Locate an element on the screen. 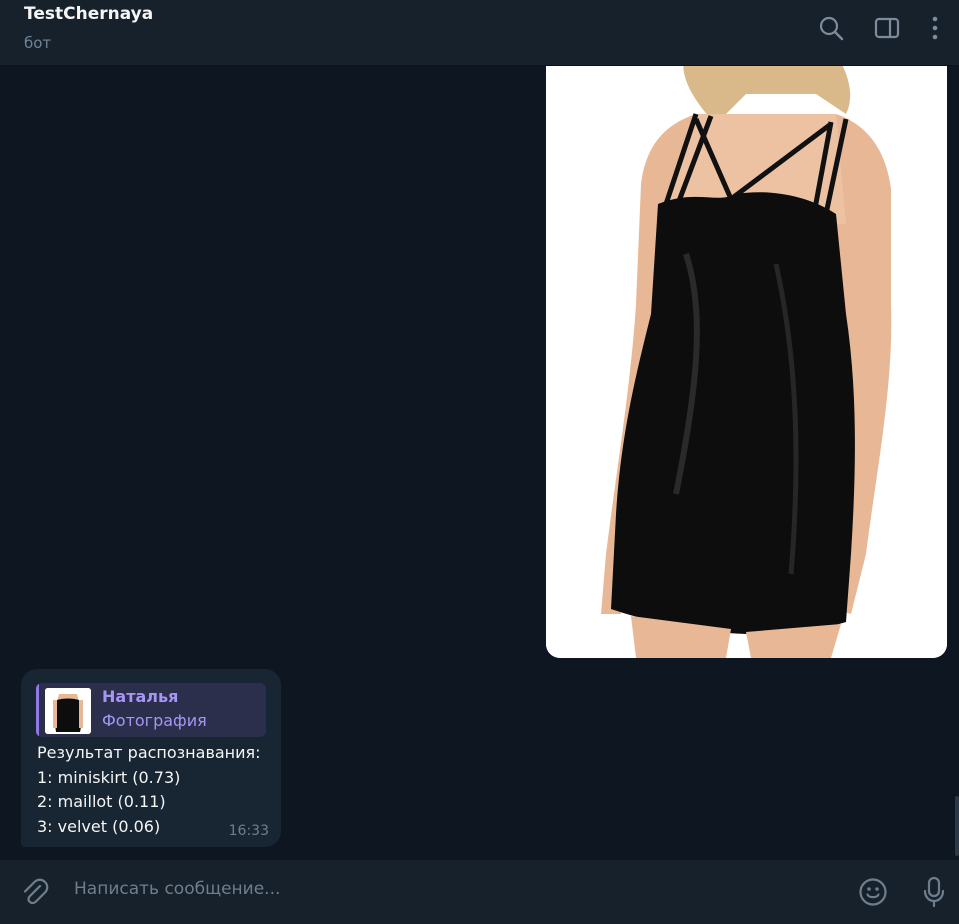  chat-subtitle: бот is located at coordinates (38, 43).